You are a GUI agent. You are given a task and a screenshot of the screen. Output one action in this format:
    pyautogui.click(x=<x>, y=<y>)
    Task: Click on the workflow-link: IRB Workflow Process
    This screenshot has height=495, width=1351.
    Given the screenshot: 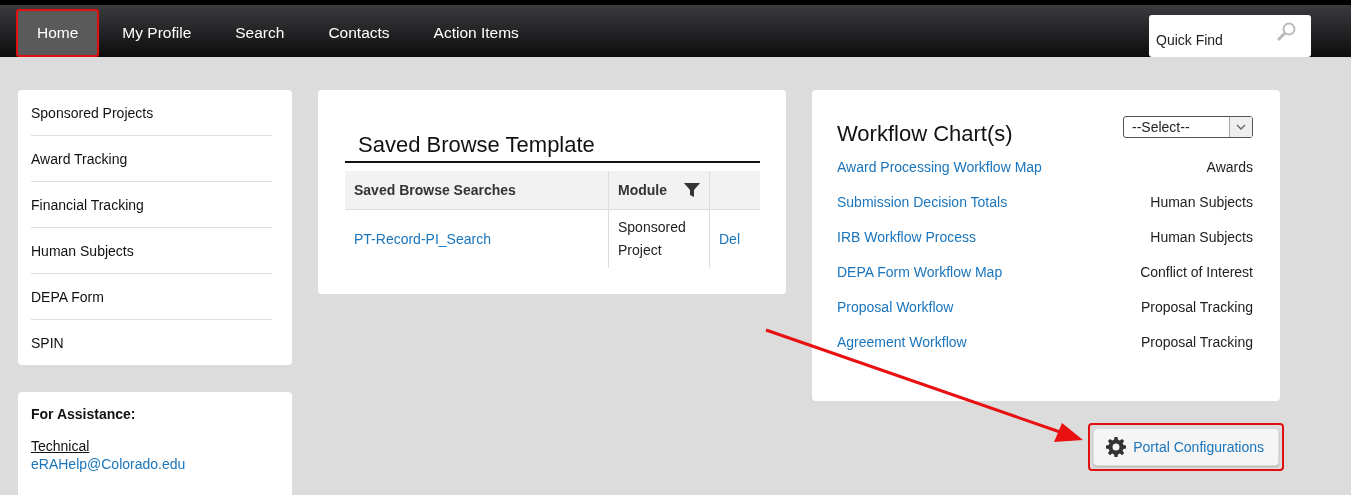 What is the action you would take?
    pyautogui.click(x=906, y=237)
    